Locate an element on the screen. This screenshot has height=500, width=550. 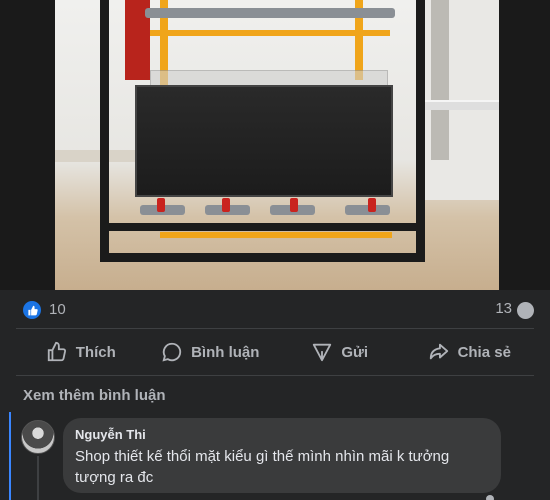
comment-bubble-icon is located at coordinates (525, 310).